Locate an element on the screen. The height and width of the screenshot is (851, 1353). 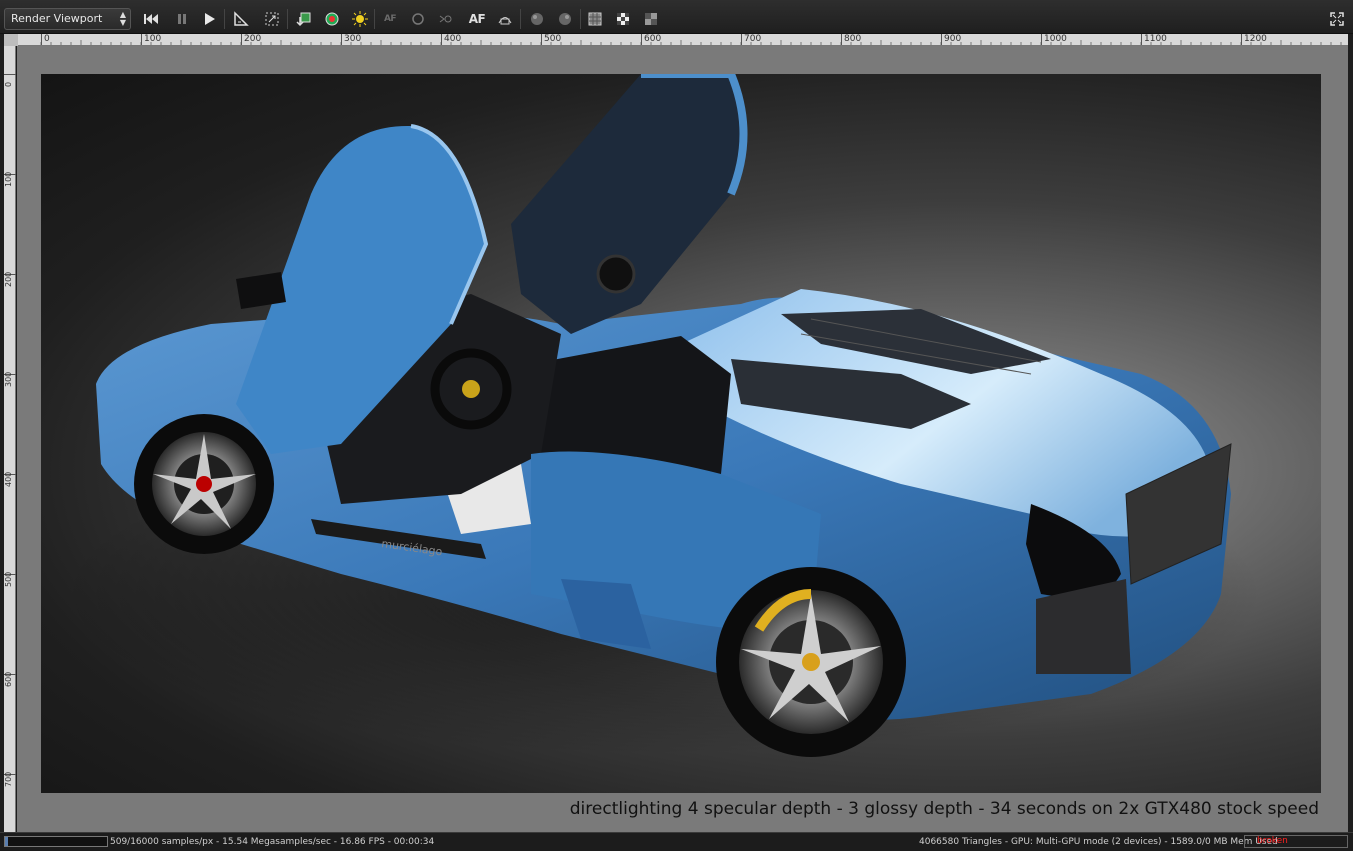
autofocus-small-button: AF is located at coordinates (390, 19).